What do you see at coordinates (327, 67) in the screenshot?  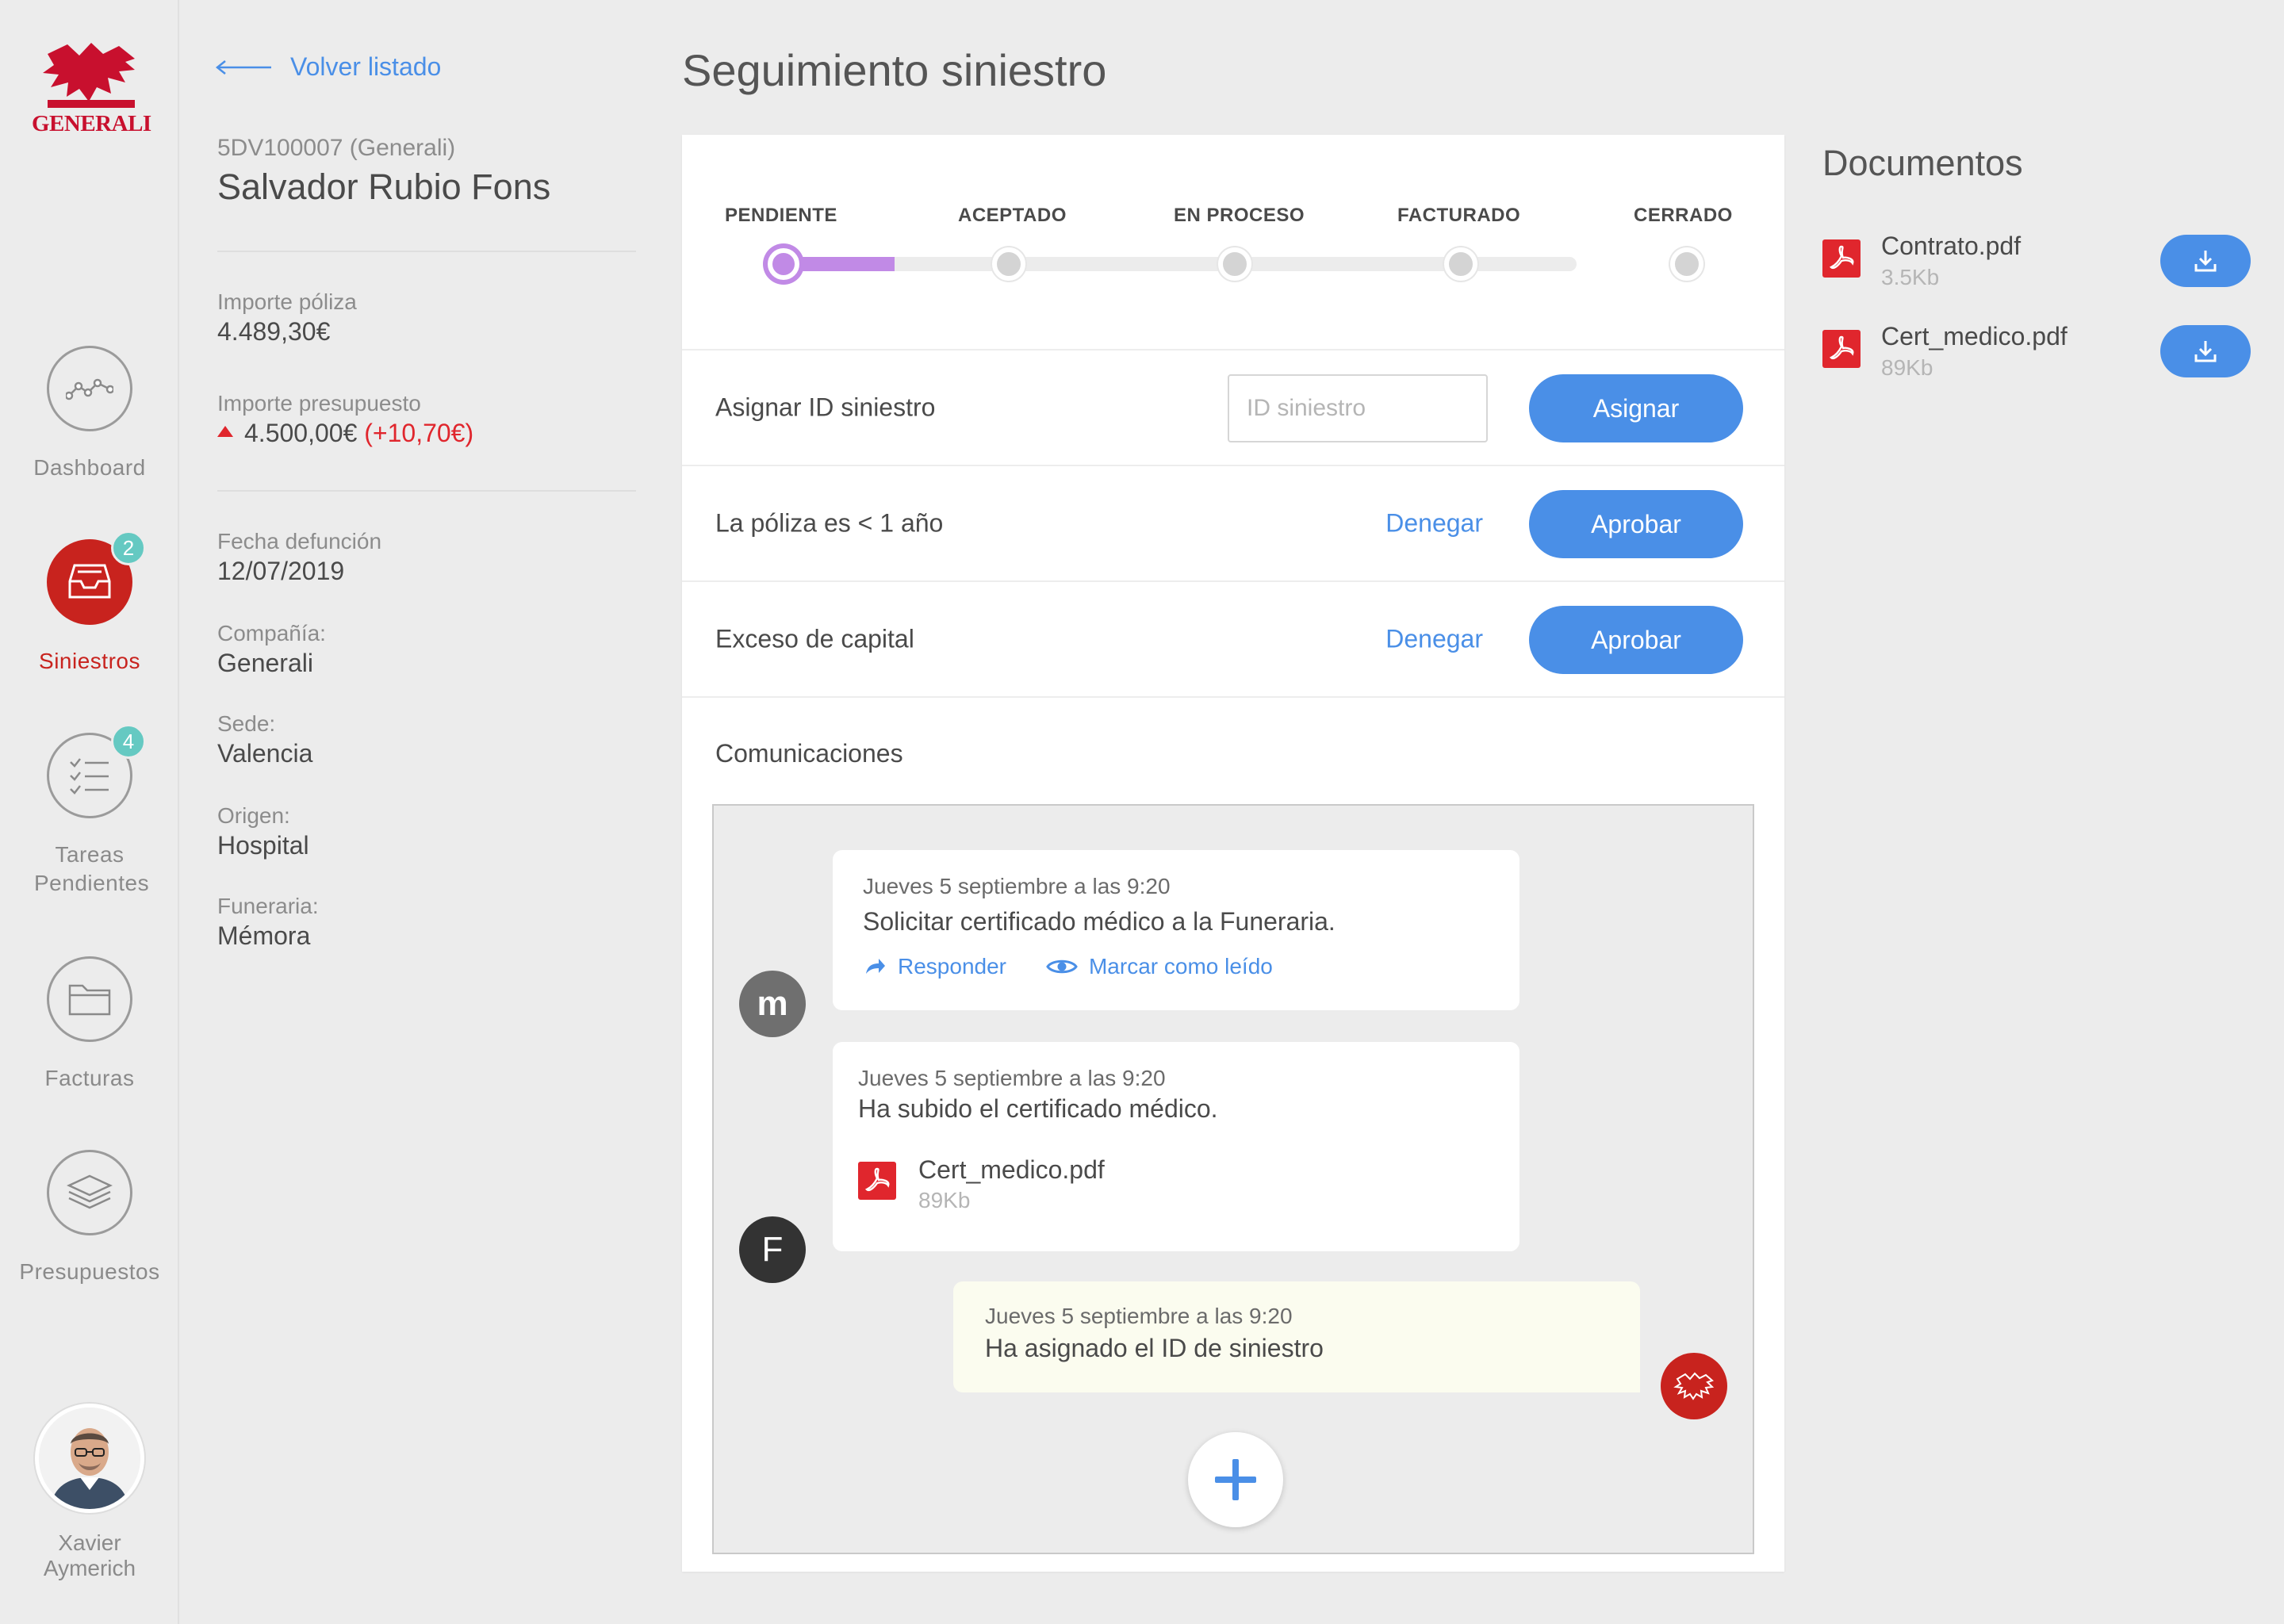 I see `back-link: Volver listado` at bounding box center [327, 67].